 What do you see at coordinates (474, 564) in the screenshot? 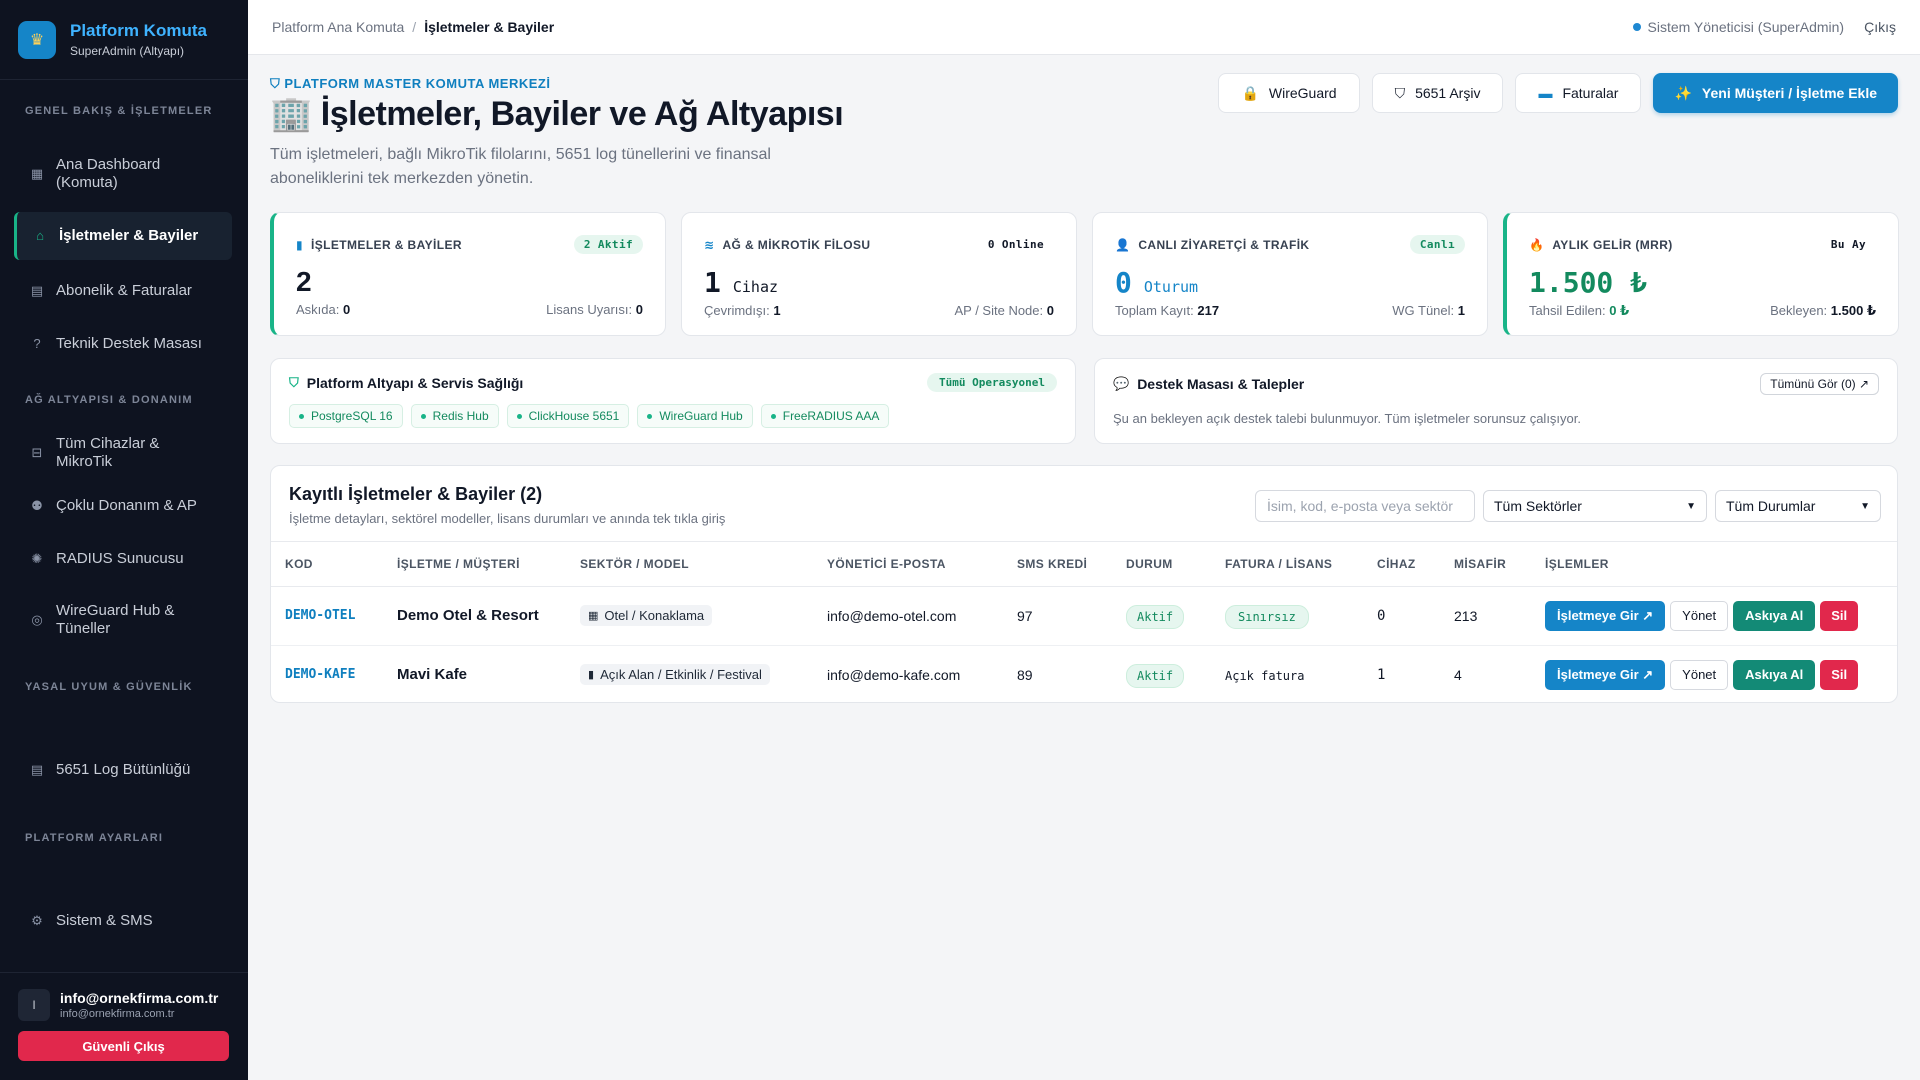
I see `column-header: İŞLETME / MÜŞTERİ` at bounding box center [474, 564].